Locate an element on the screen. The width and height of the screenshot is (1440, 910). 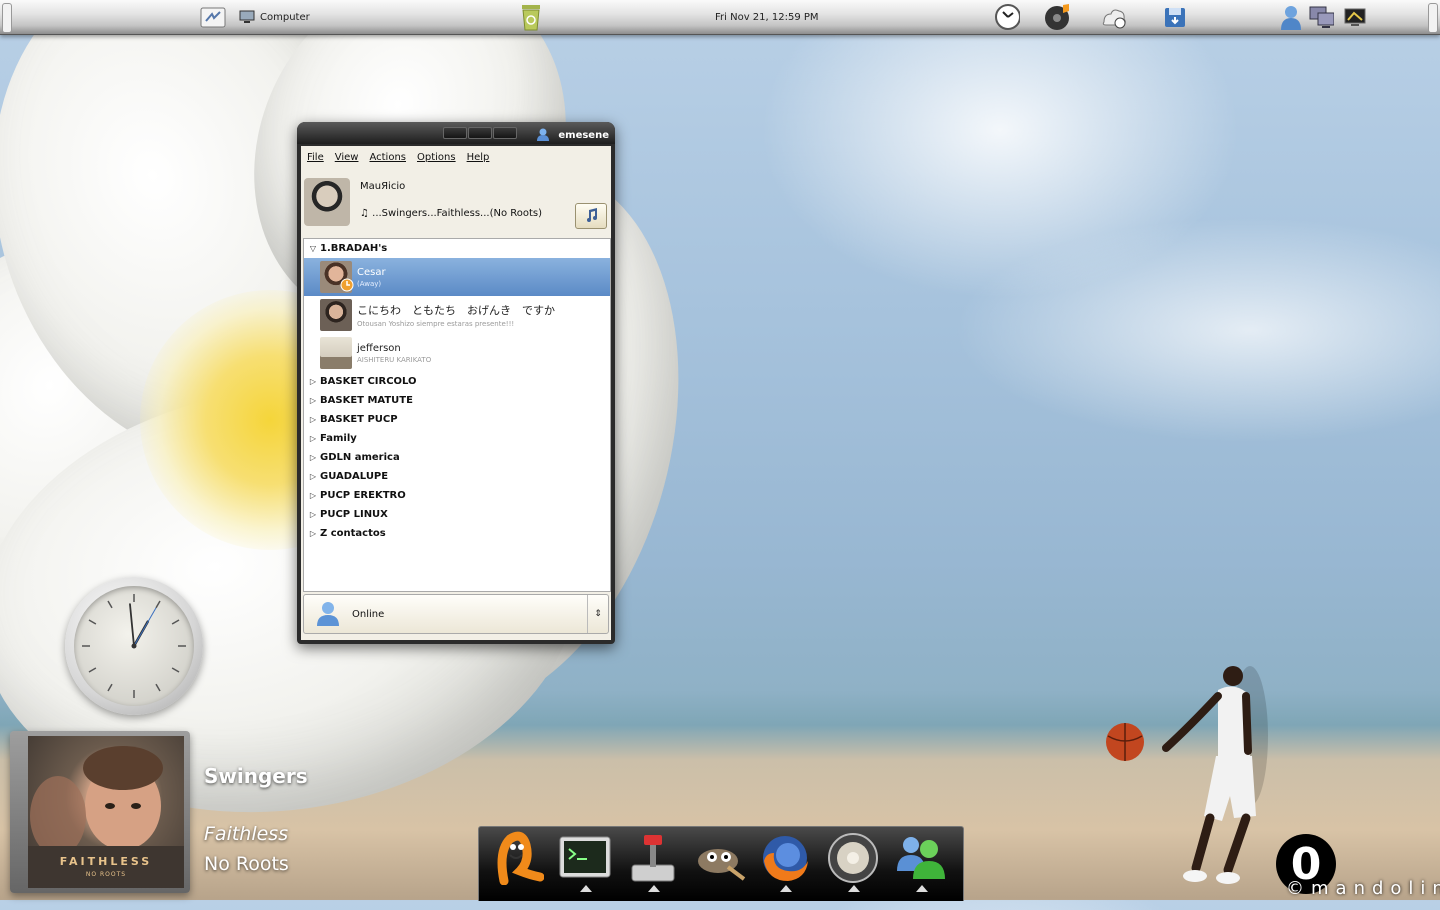
computer-icon is located at coordinates (247, 17).